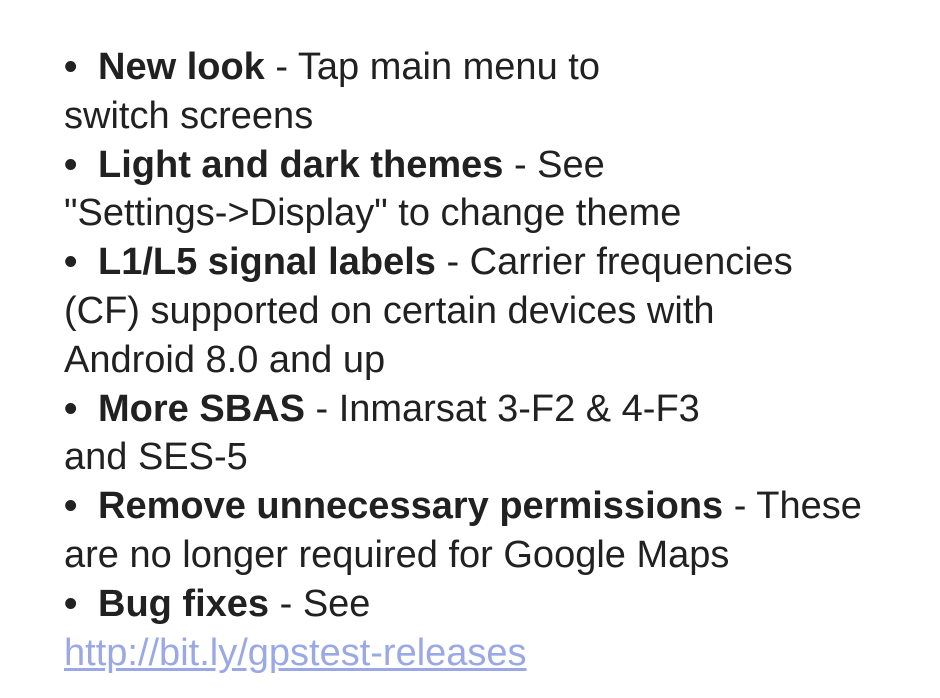 The width and height of the screenshot is (940, 698). Describe the element at coordinates (614, 262) in the screenshot. I see `release-note-text: - Carrier frequencies` at that location.